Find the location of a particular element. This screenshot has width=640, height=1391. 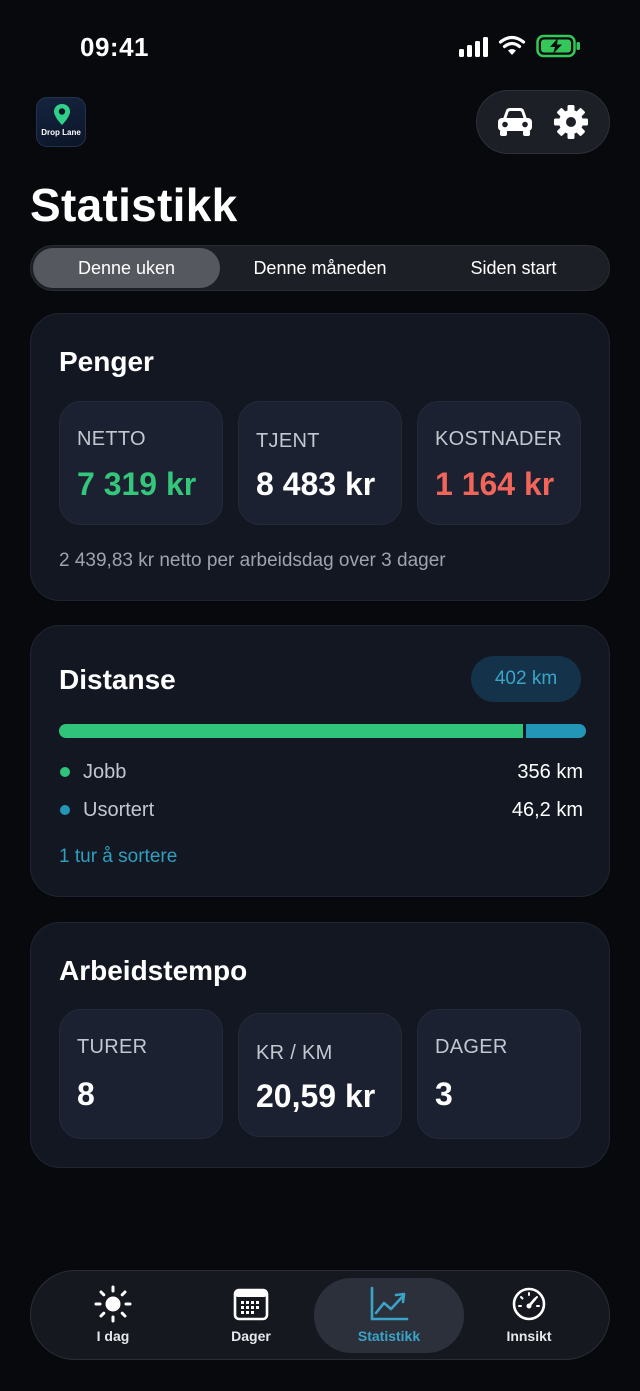

location-pin-icon is located at coordinates (62, 114).